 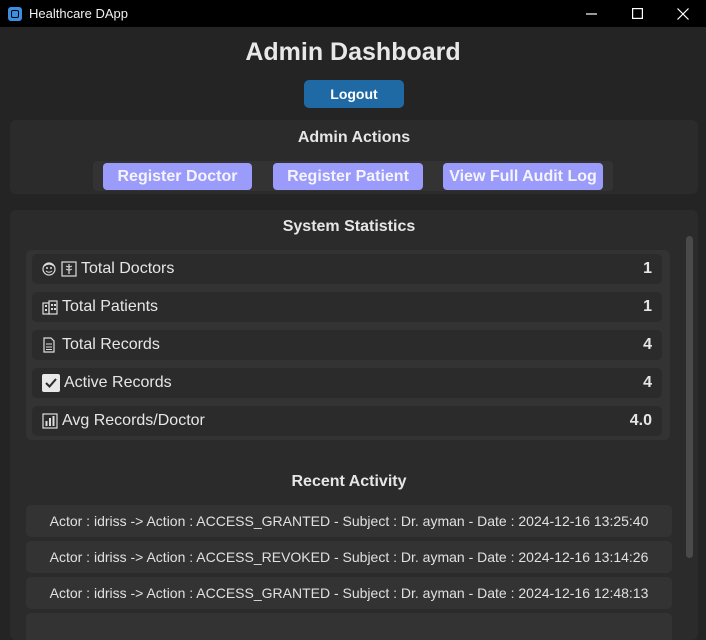 I want to click on stat-label: Avg Records/Doctor, so click(x=133, y=420).